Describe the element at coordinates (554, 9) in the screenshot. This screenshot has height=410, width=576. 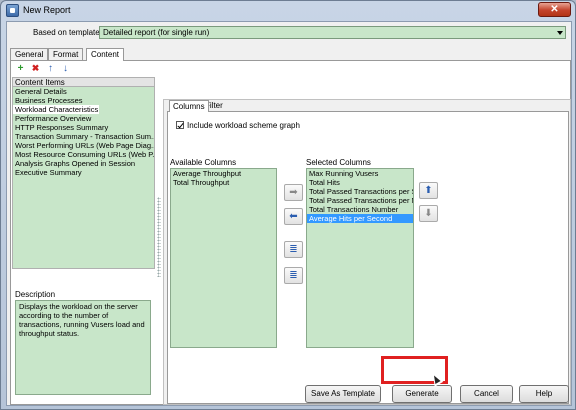
I see `close-button: ✕` at that location.